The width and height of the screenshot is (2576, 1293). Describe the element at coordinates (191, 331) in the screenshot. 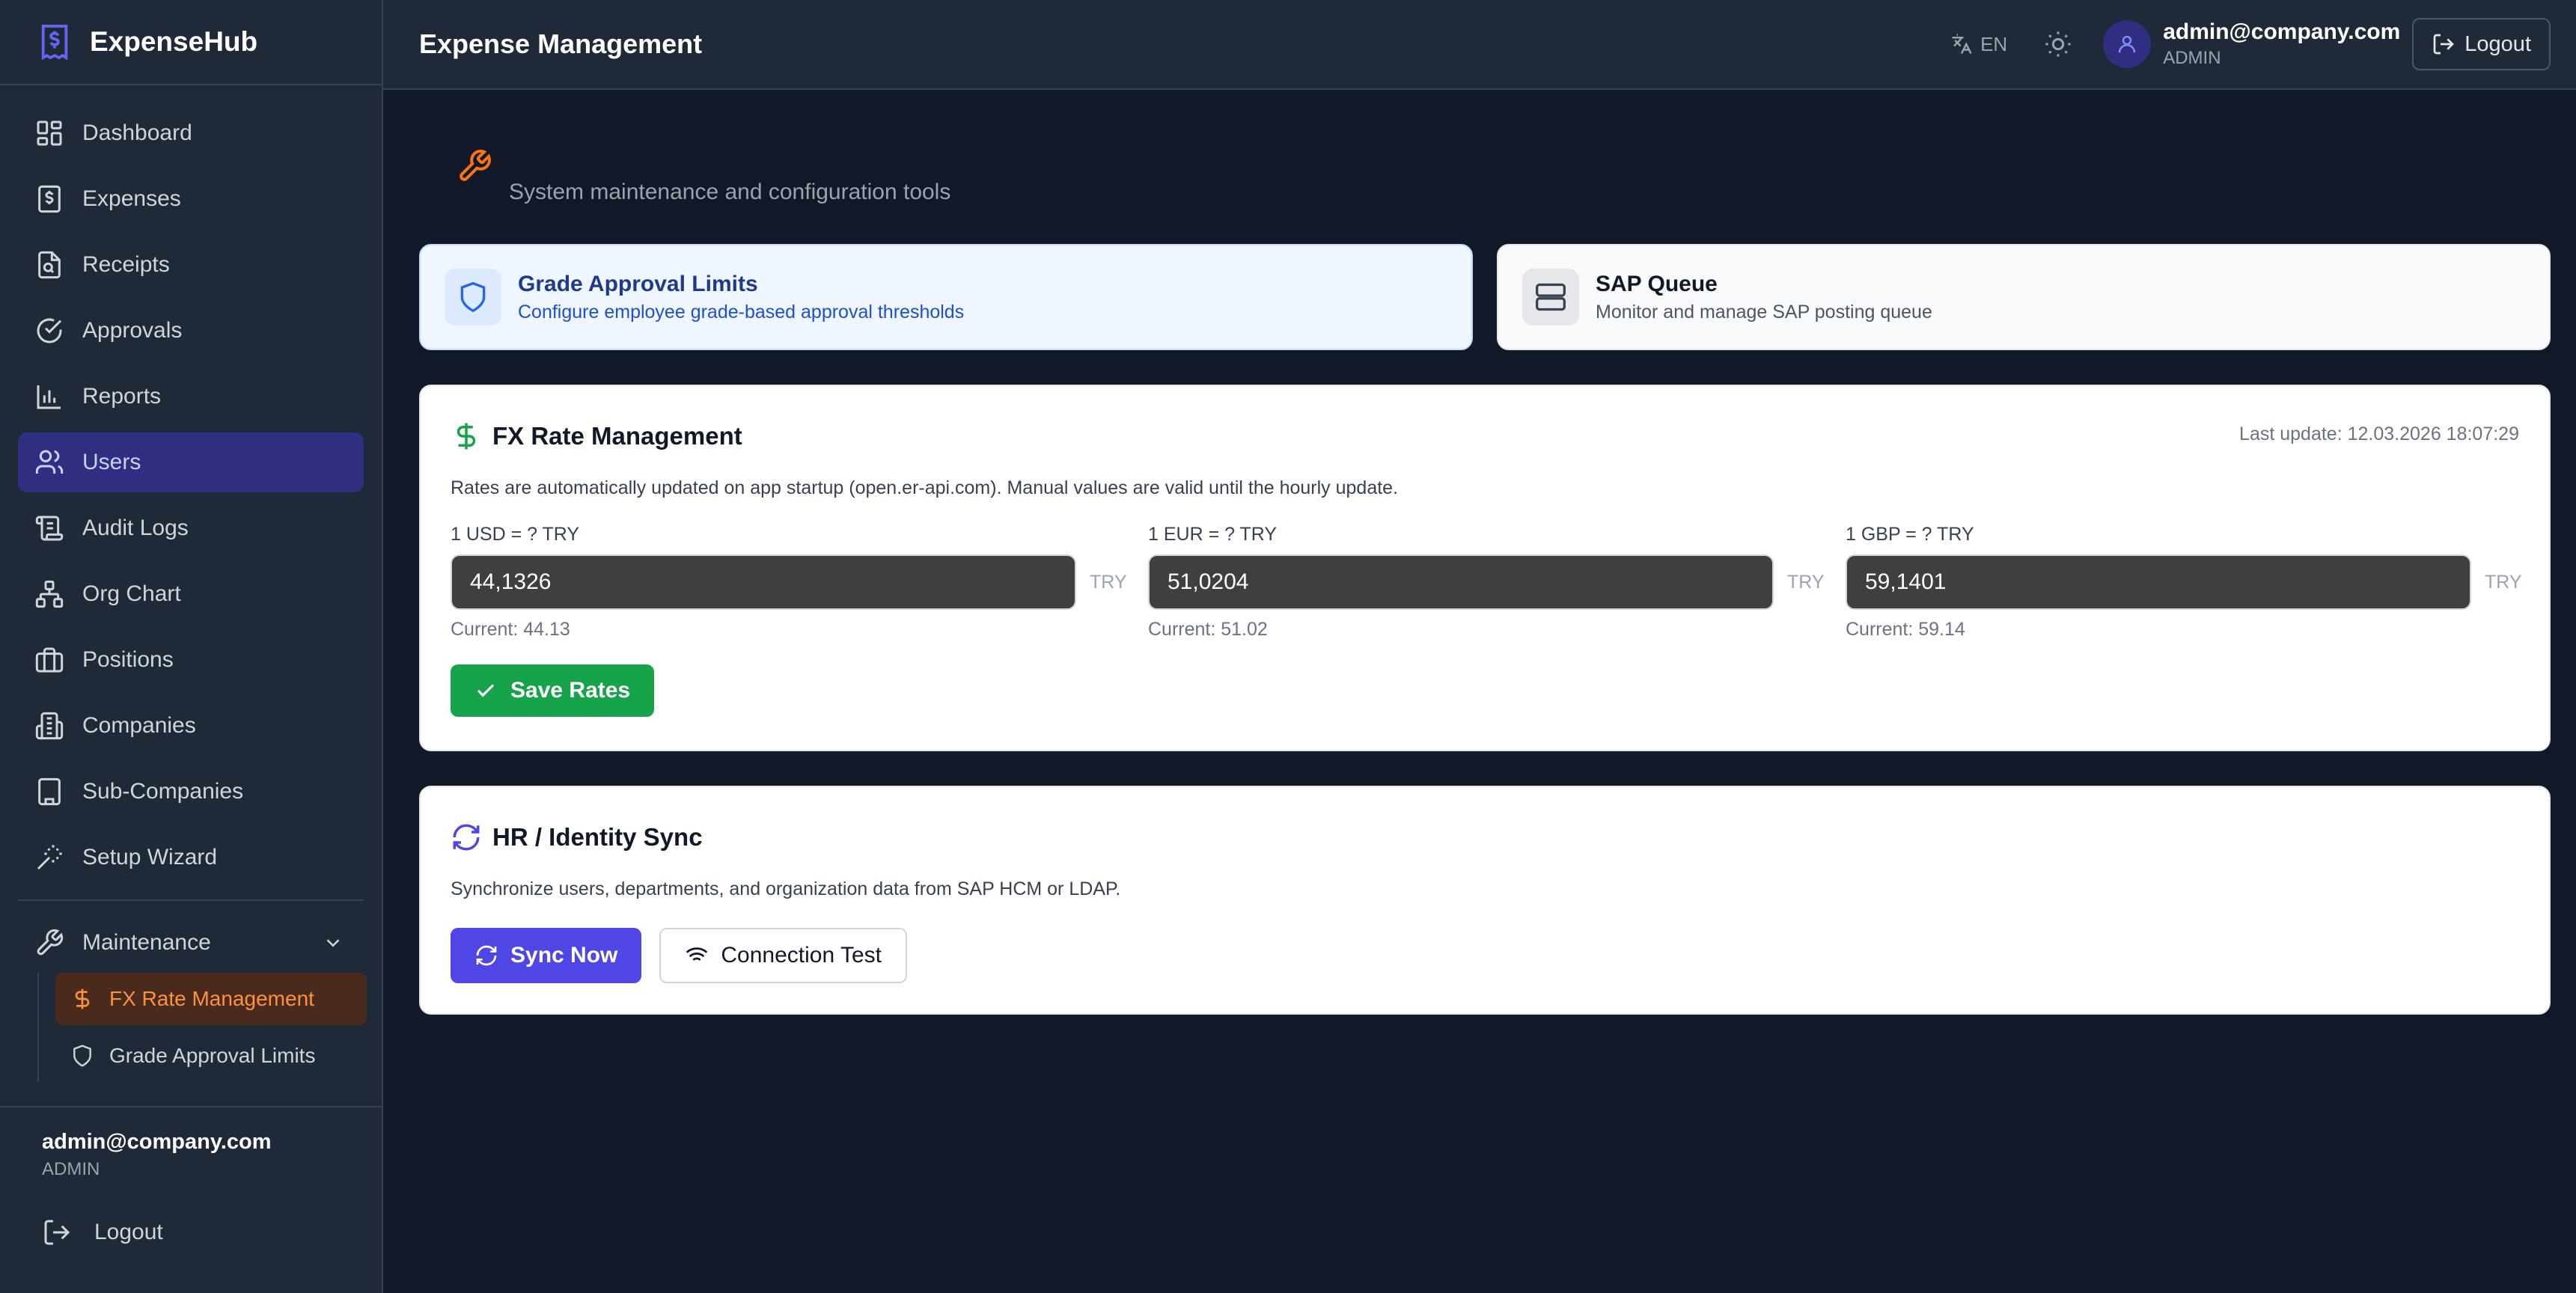

I see `sidebar-item-approvals: Approvals` at that location.